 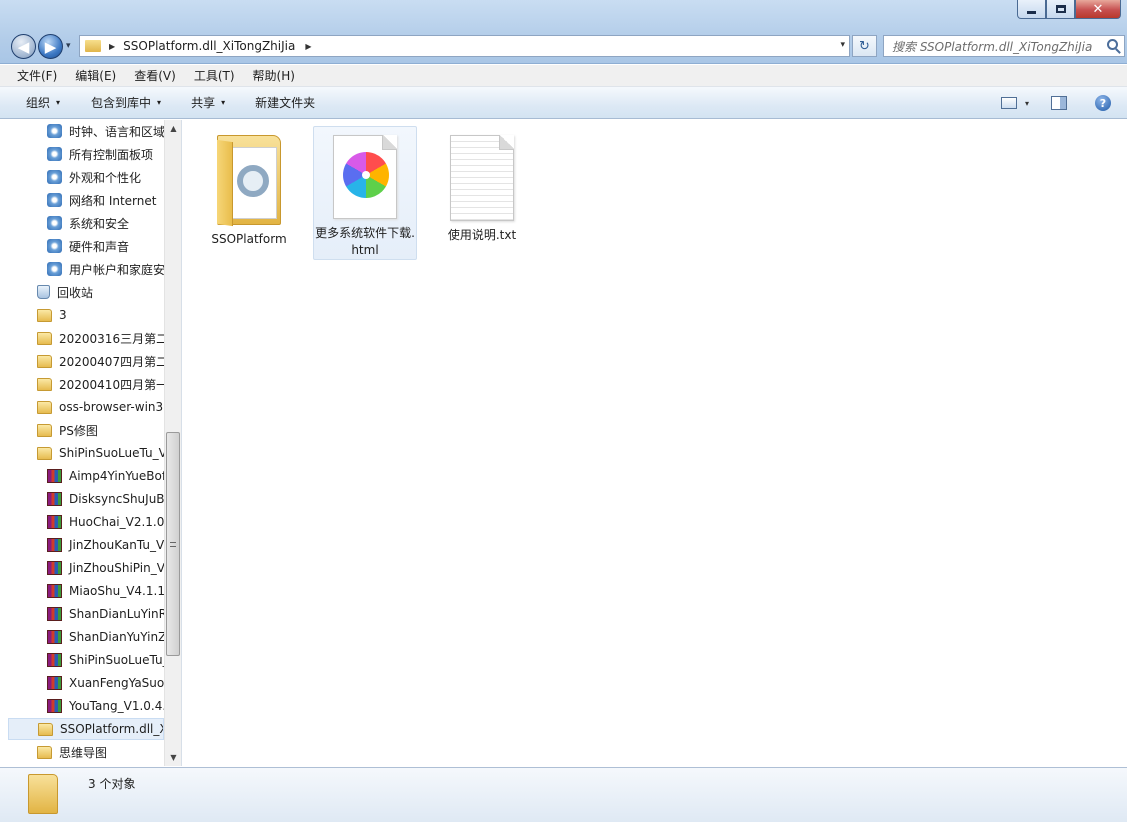 I want to click on recent-pages-dropdown: ▾, so click(x=68, y=46).